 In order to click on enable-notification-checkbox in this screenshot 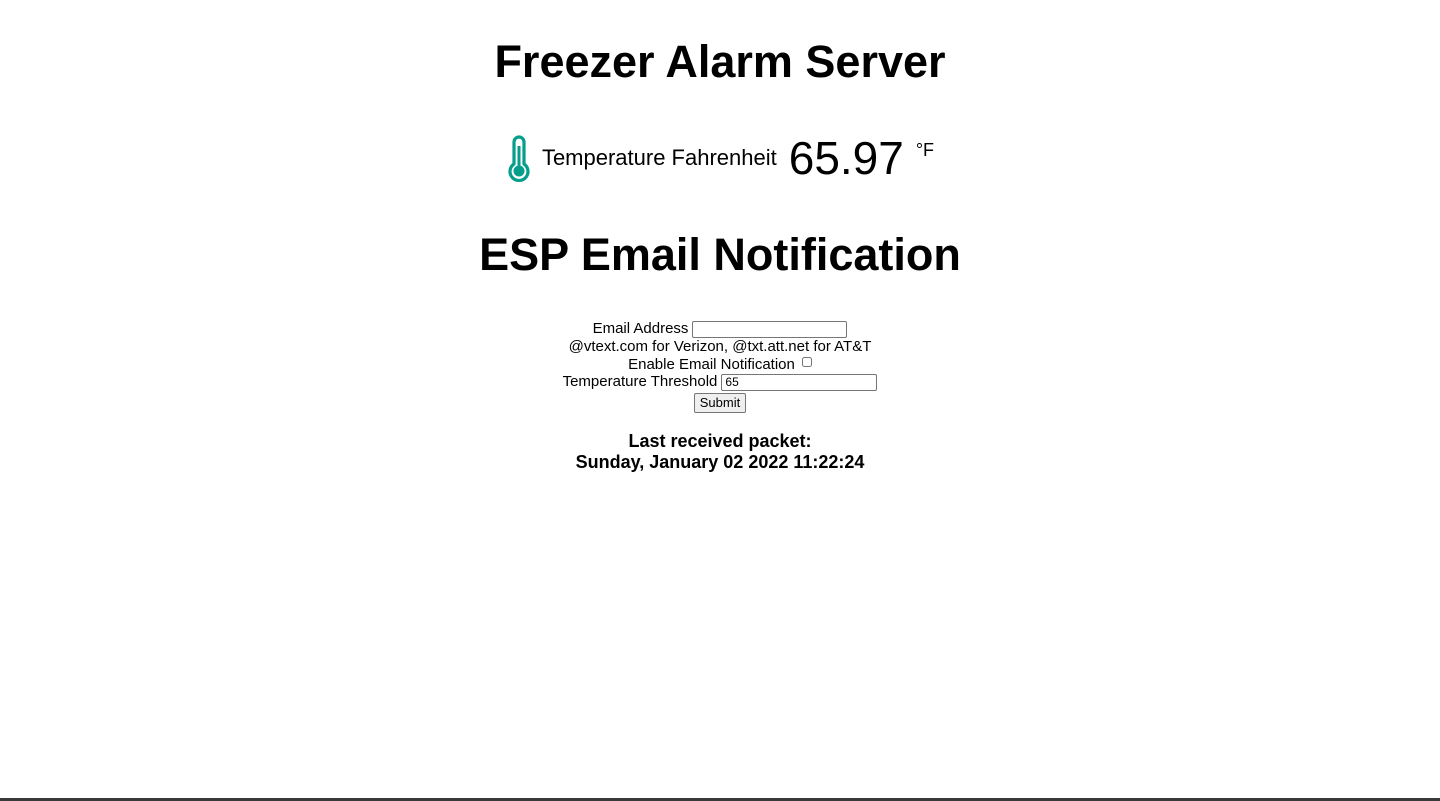, I will do `click(806, 361)`.